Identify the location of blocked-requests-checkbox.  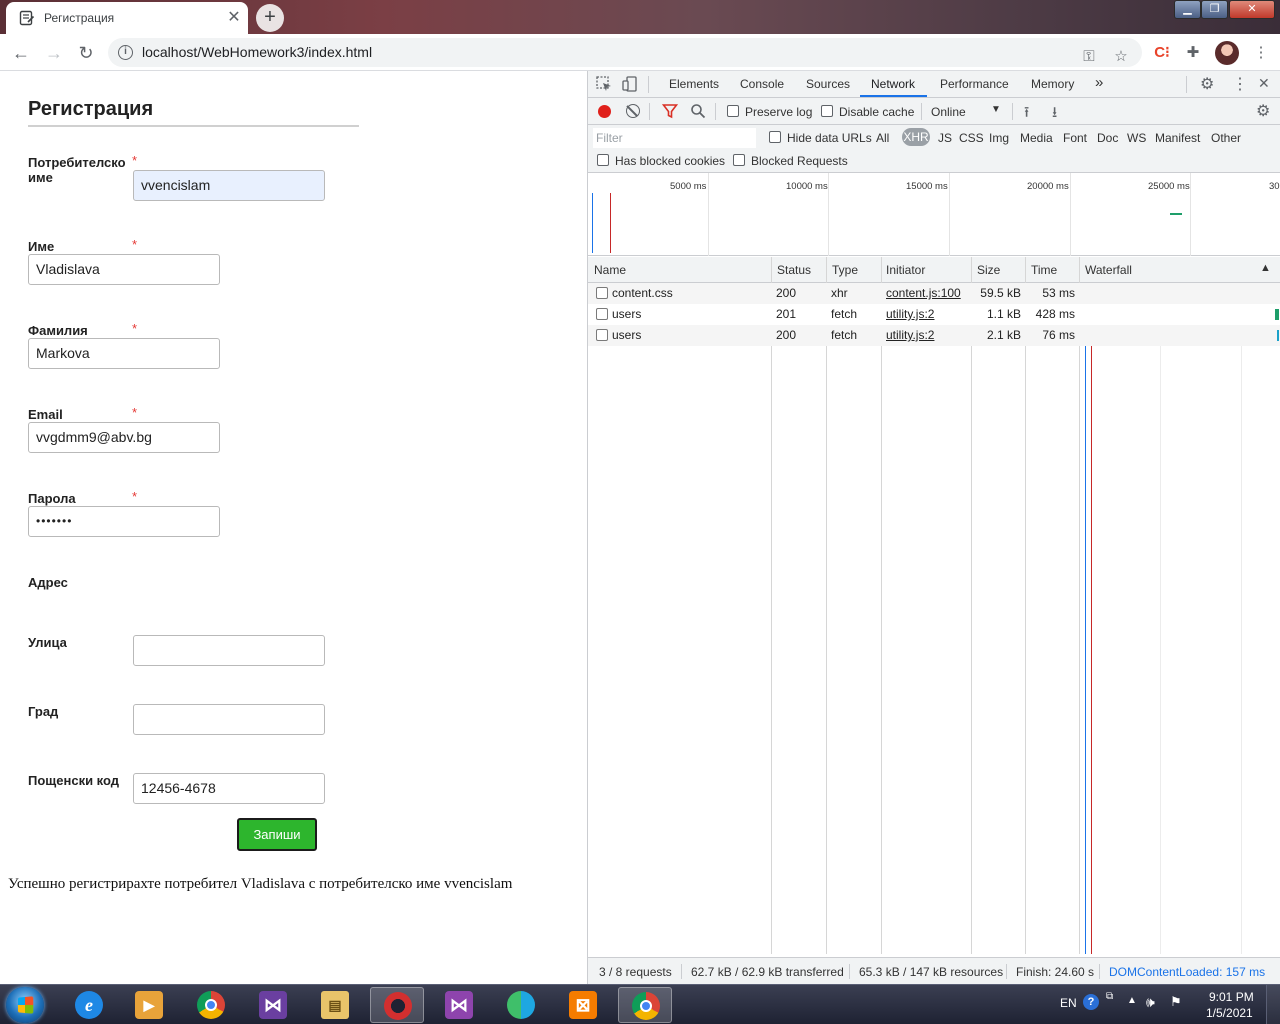
(739, 160).